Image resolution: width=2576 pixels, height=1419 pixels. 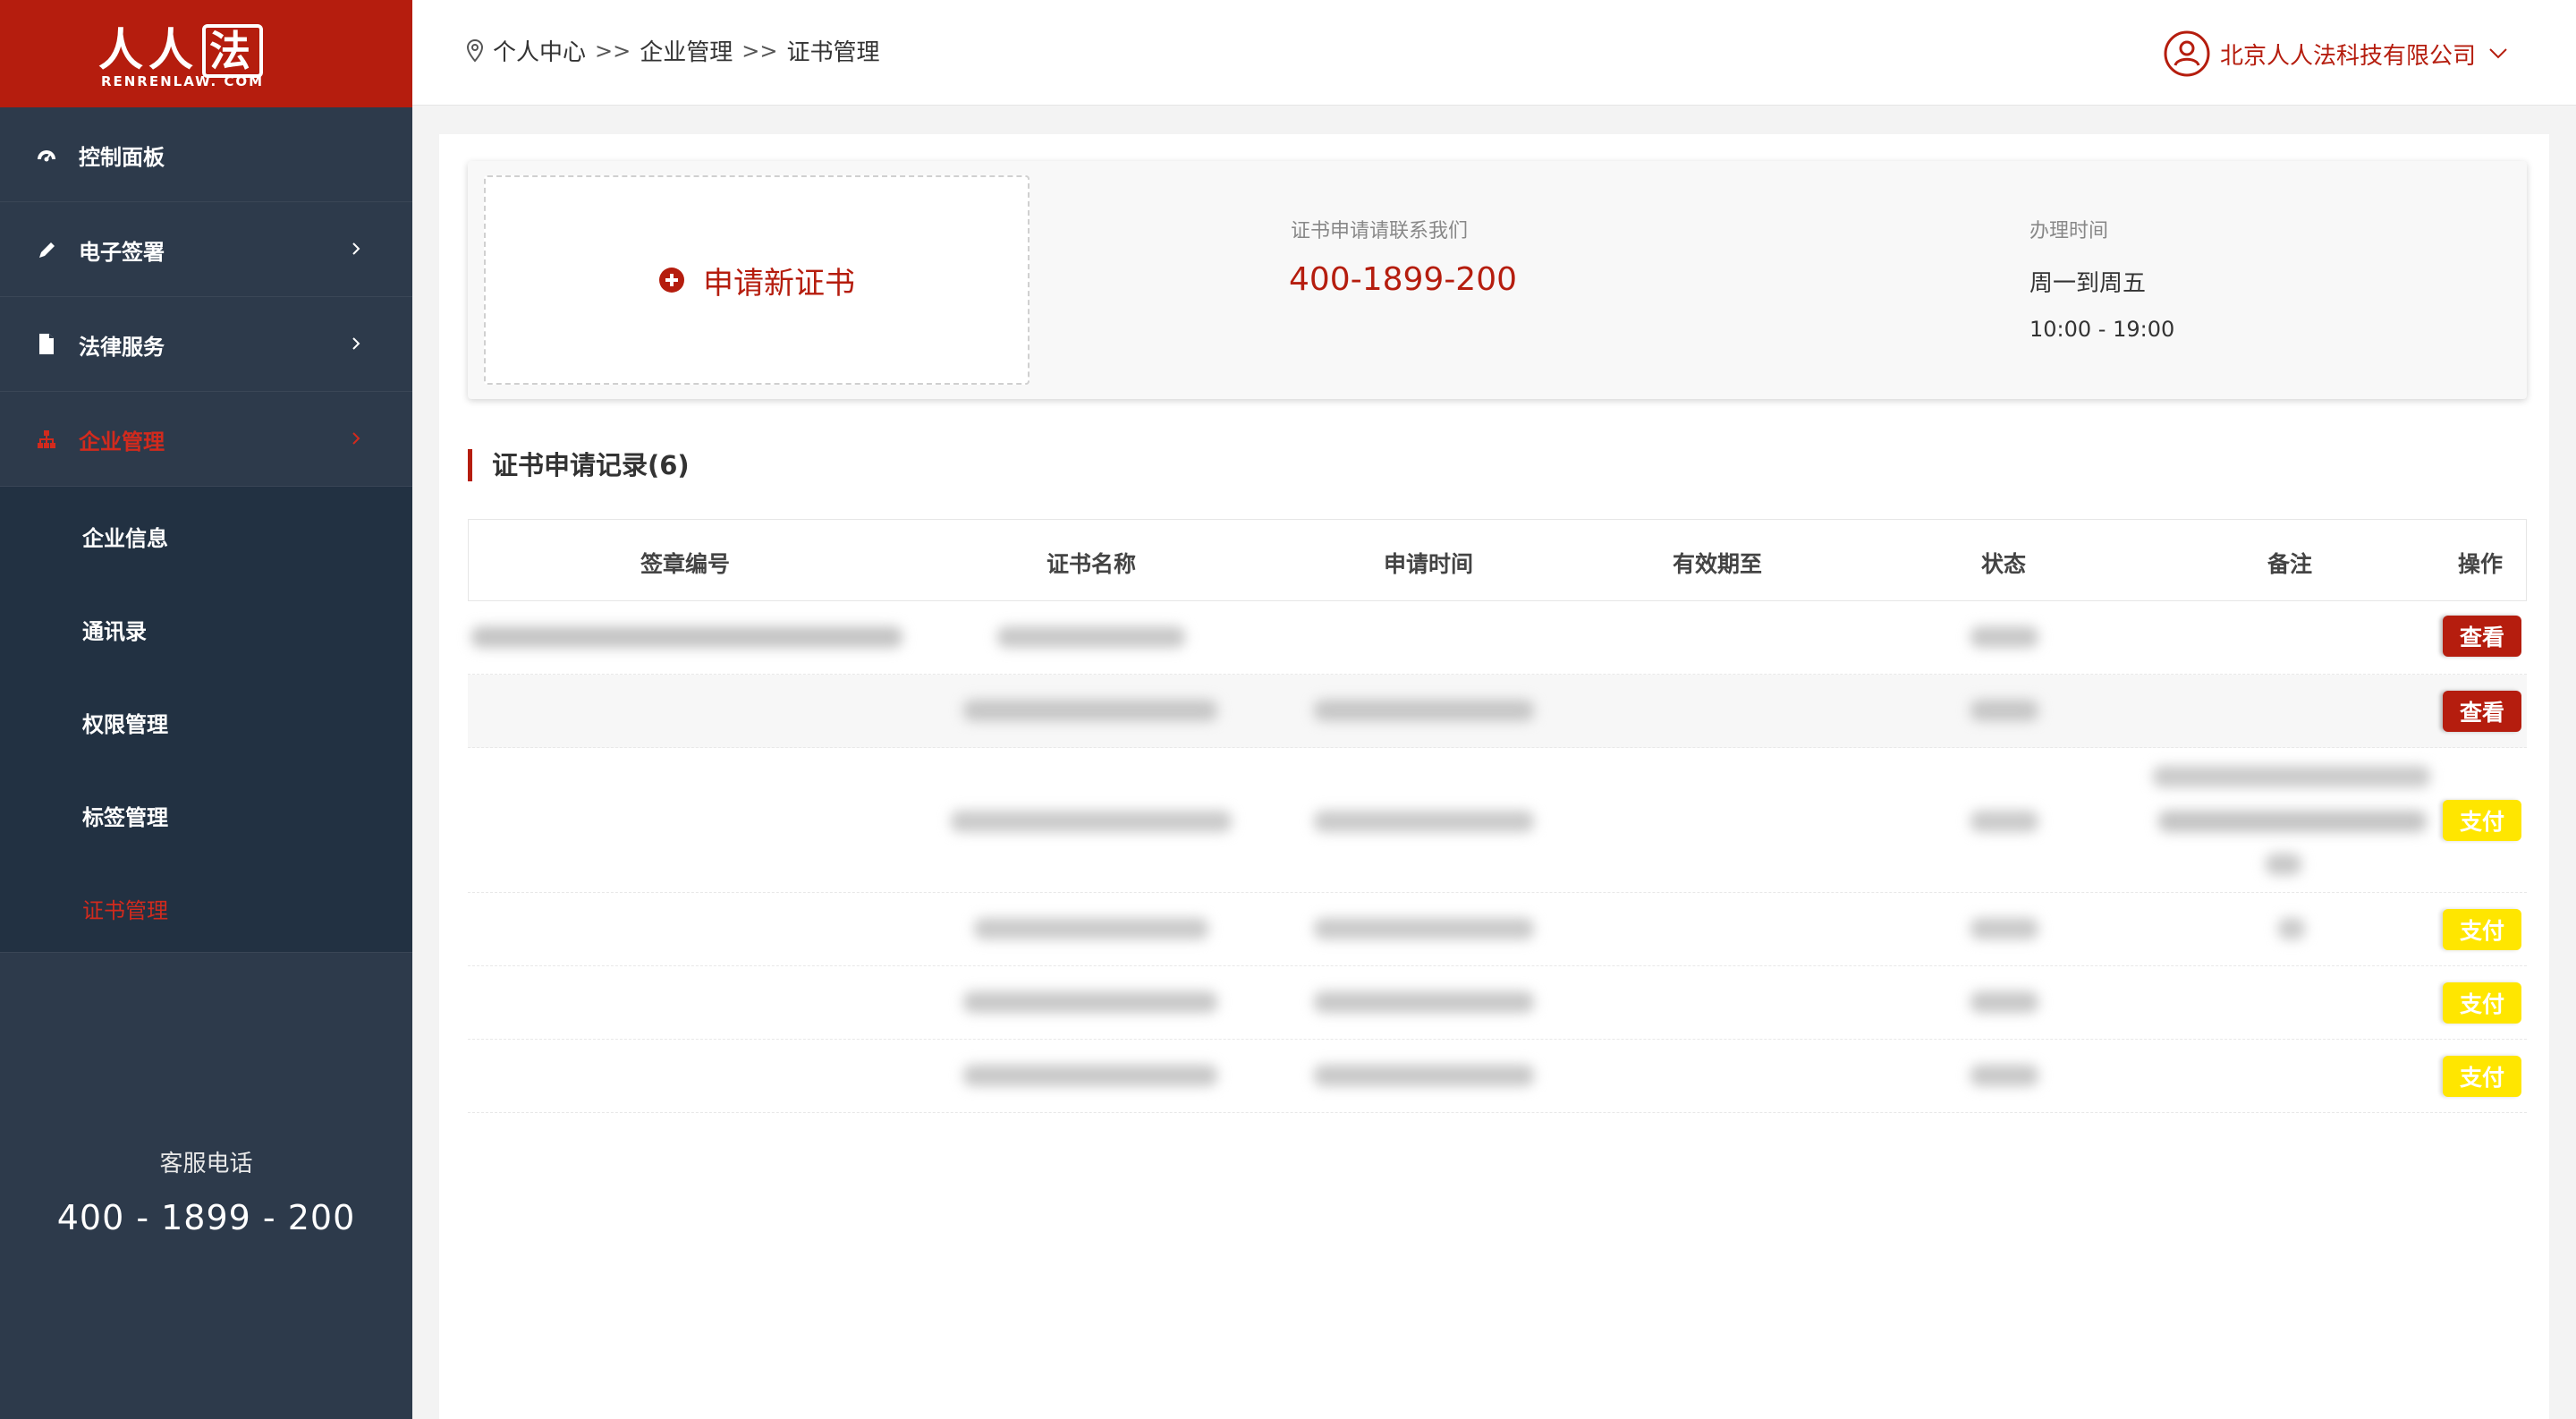 What do you see at coordinates (1494, 53) in the screenshot?
I see `top-header: 个人中心 >> 企业管理 >> 证书管理 北京人人法科技有限公司` at bounding box center [1494, 53].